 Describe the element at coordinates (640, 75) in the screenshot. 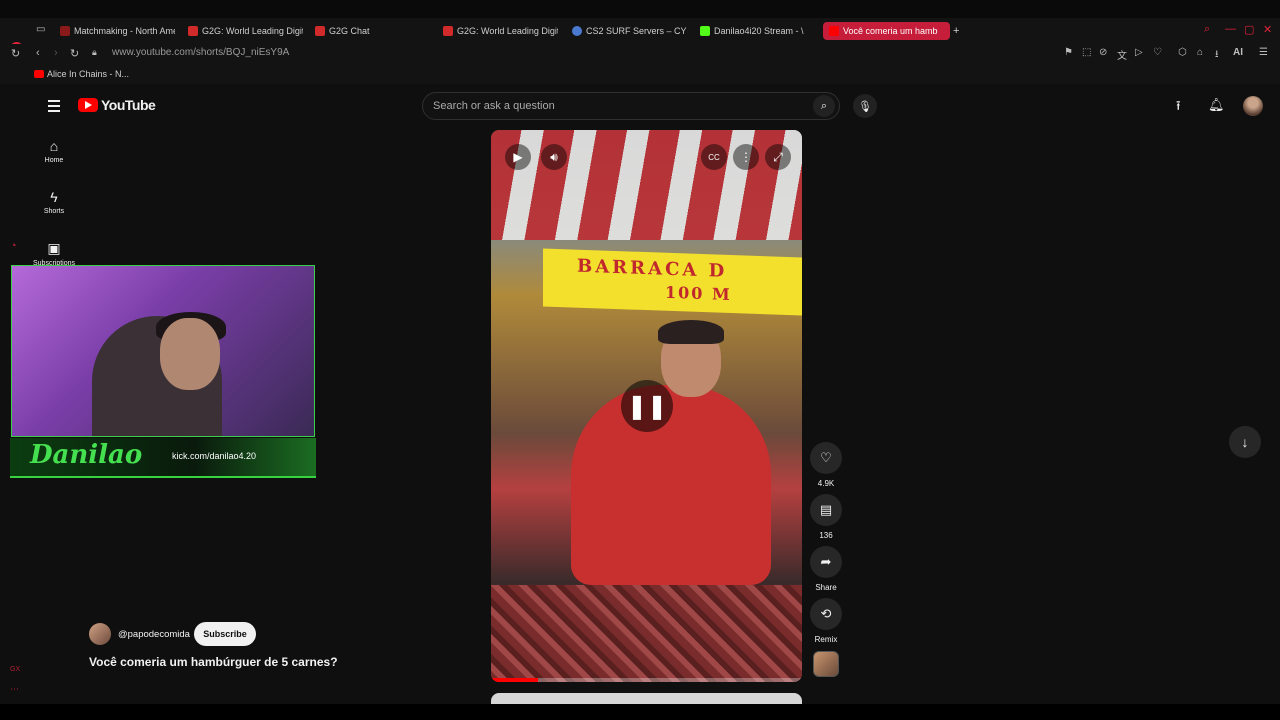

I see `bookmarks-bar` at that location.